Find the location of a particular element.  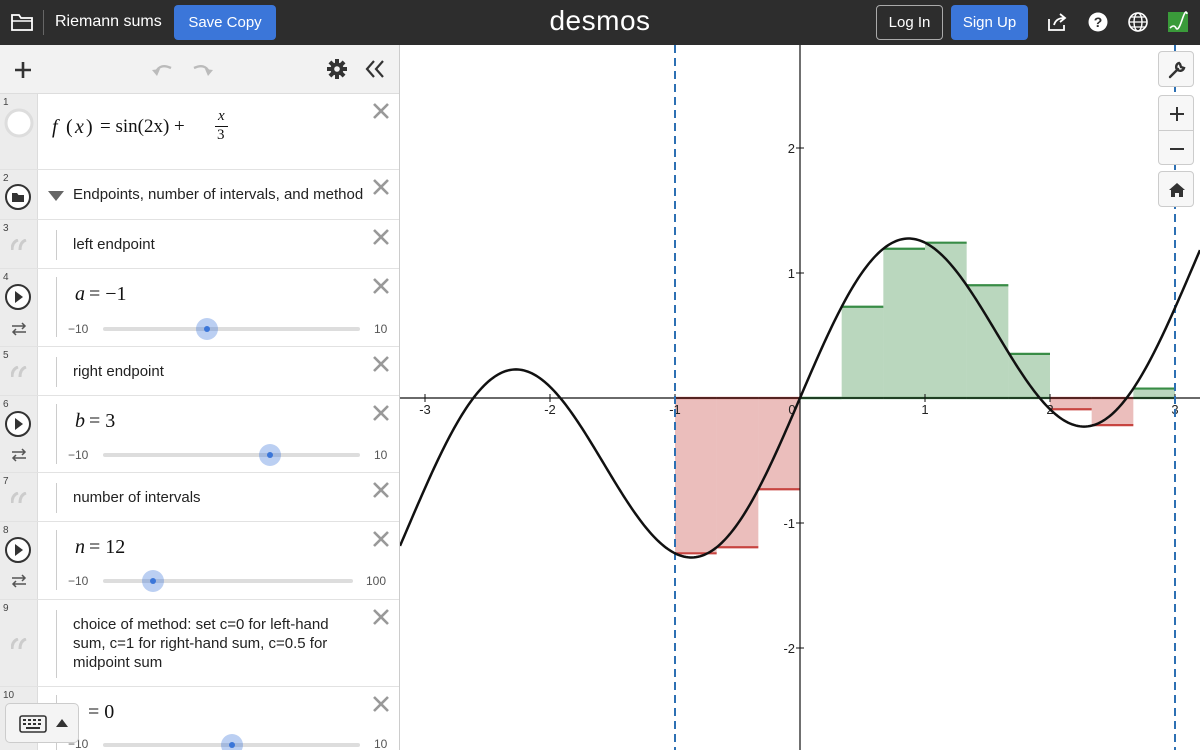

note-text: left endpoint is located at coordinates (114, 244).